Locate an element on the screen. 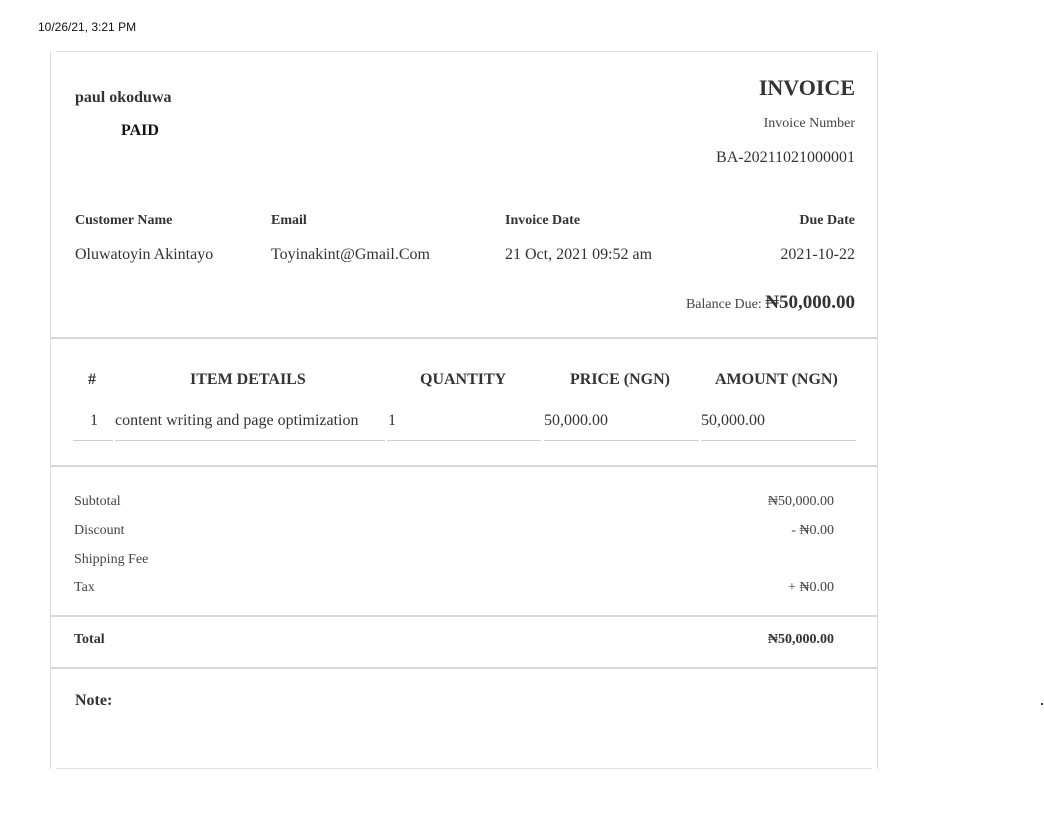 The image size is (1044, 815). invoice-title: INVOICE is located at coordinates (806, 87).